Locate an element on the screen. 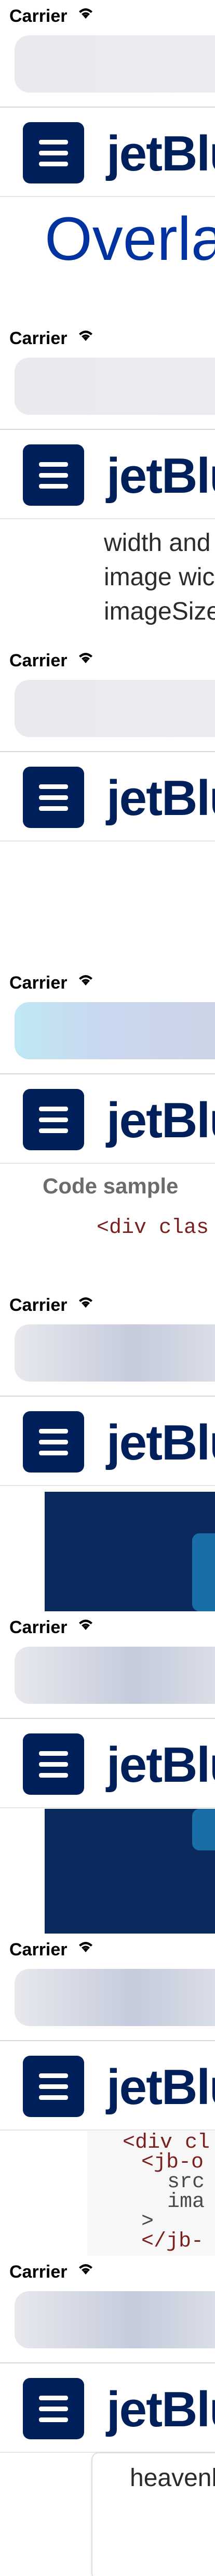 This screenshot has width=215, height=2576. card-text: heavenl is located at coordinates (172, 2478).